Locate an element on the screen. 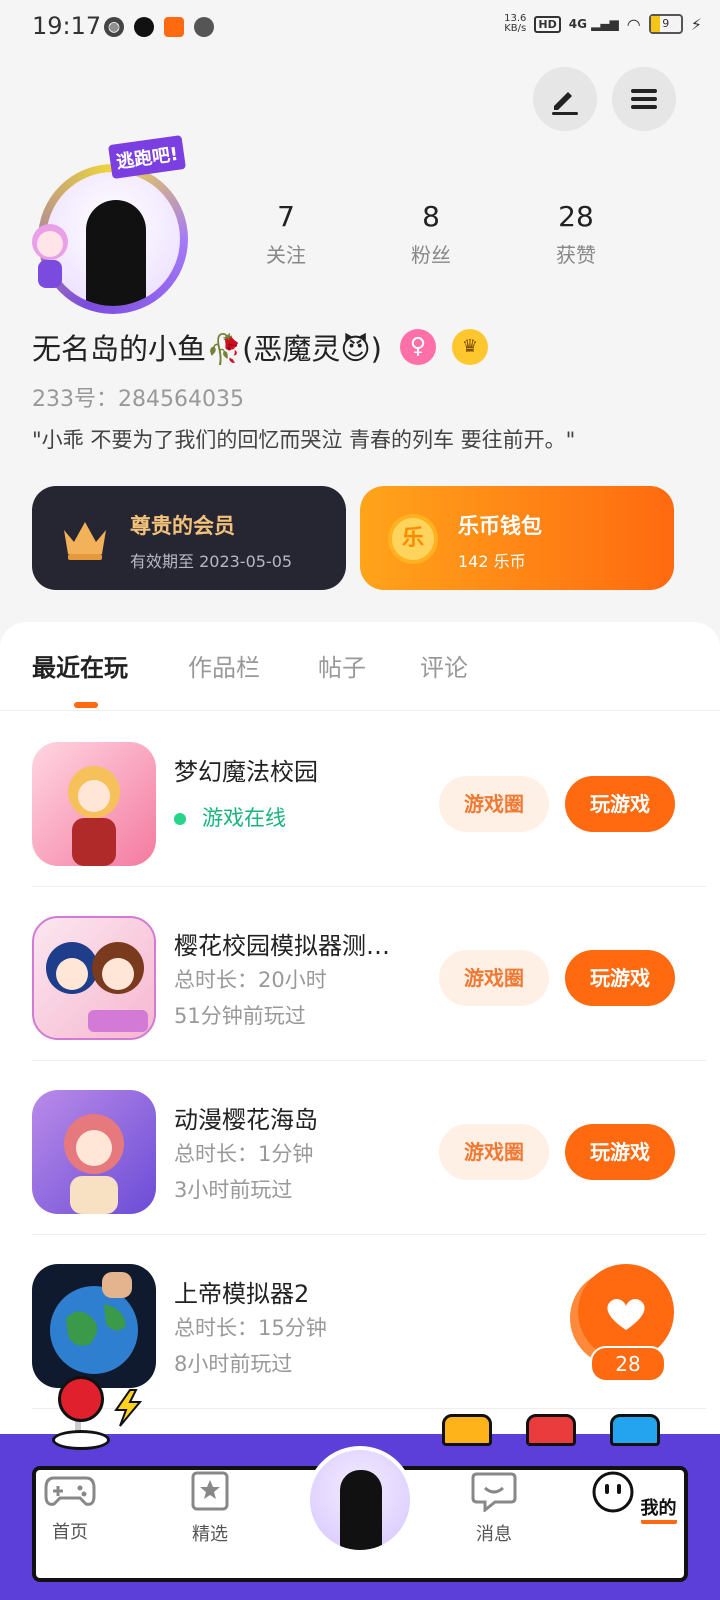 This screenshot has height=1600, width=720. status-bar: 19:17 ◍ 13.6 KB/s HD 4G ▂▄▆ ◠ 9 ⚡ is located at coordinates (360, 28).